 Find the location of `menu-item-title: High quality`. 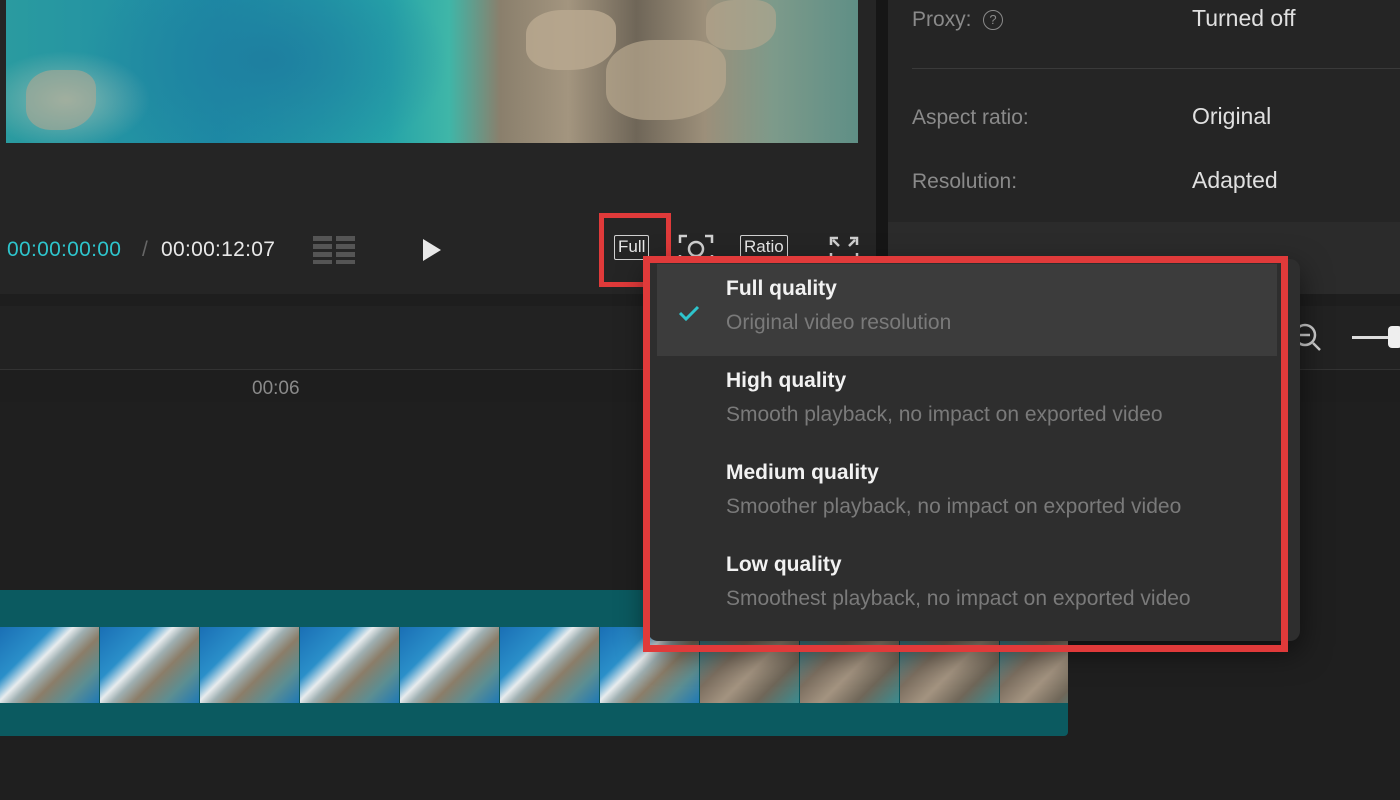

menu-item-title: High quality is located at coordinates (786, 380).